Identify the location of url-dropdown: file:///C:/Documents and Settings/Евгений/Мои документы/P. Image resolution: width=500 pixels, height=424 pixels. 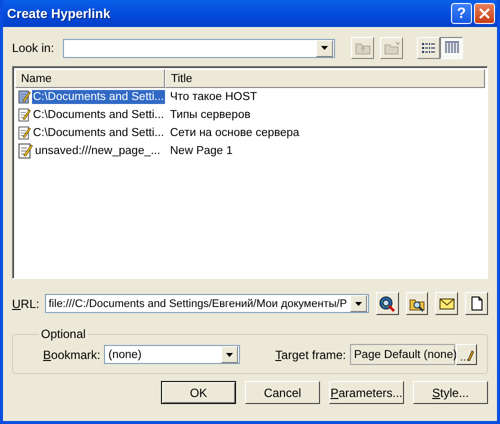
(206, 303).